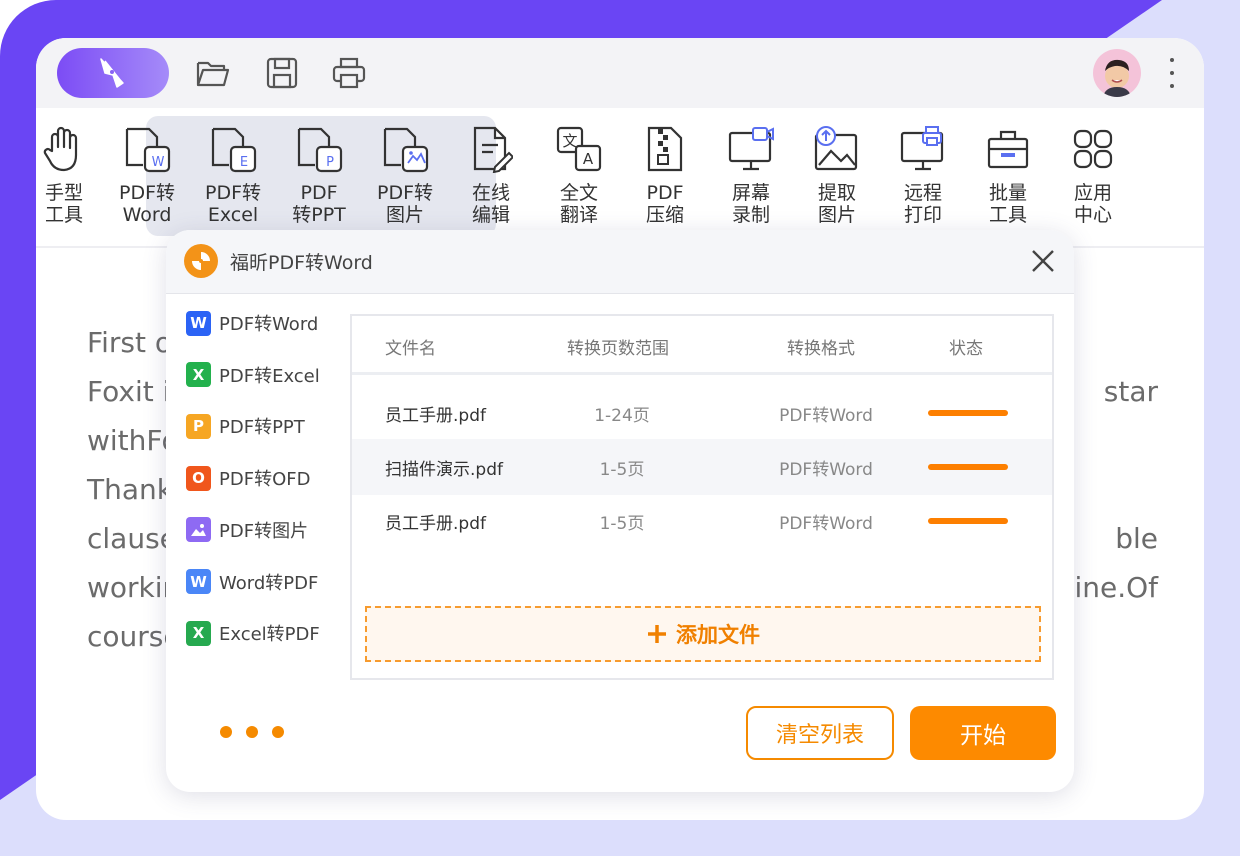 Image resolution: width=1240 pixels, height=856 pixels. I want to click on sidebar-item: X Excel转PDF, so click(261, 633).